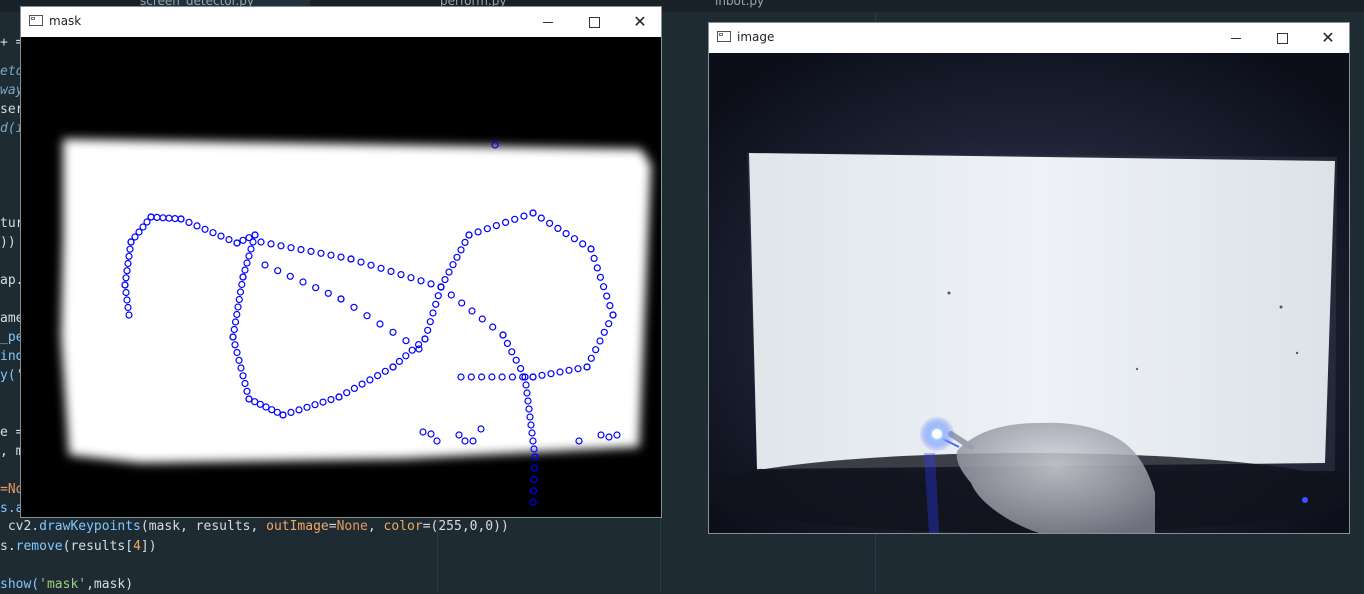 The height and width of the screenshot is (594, 1364). I want to click on code-token: 'mask', so click(63, 584).